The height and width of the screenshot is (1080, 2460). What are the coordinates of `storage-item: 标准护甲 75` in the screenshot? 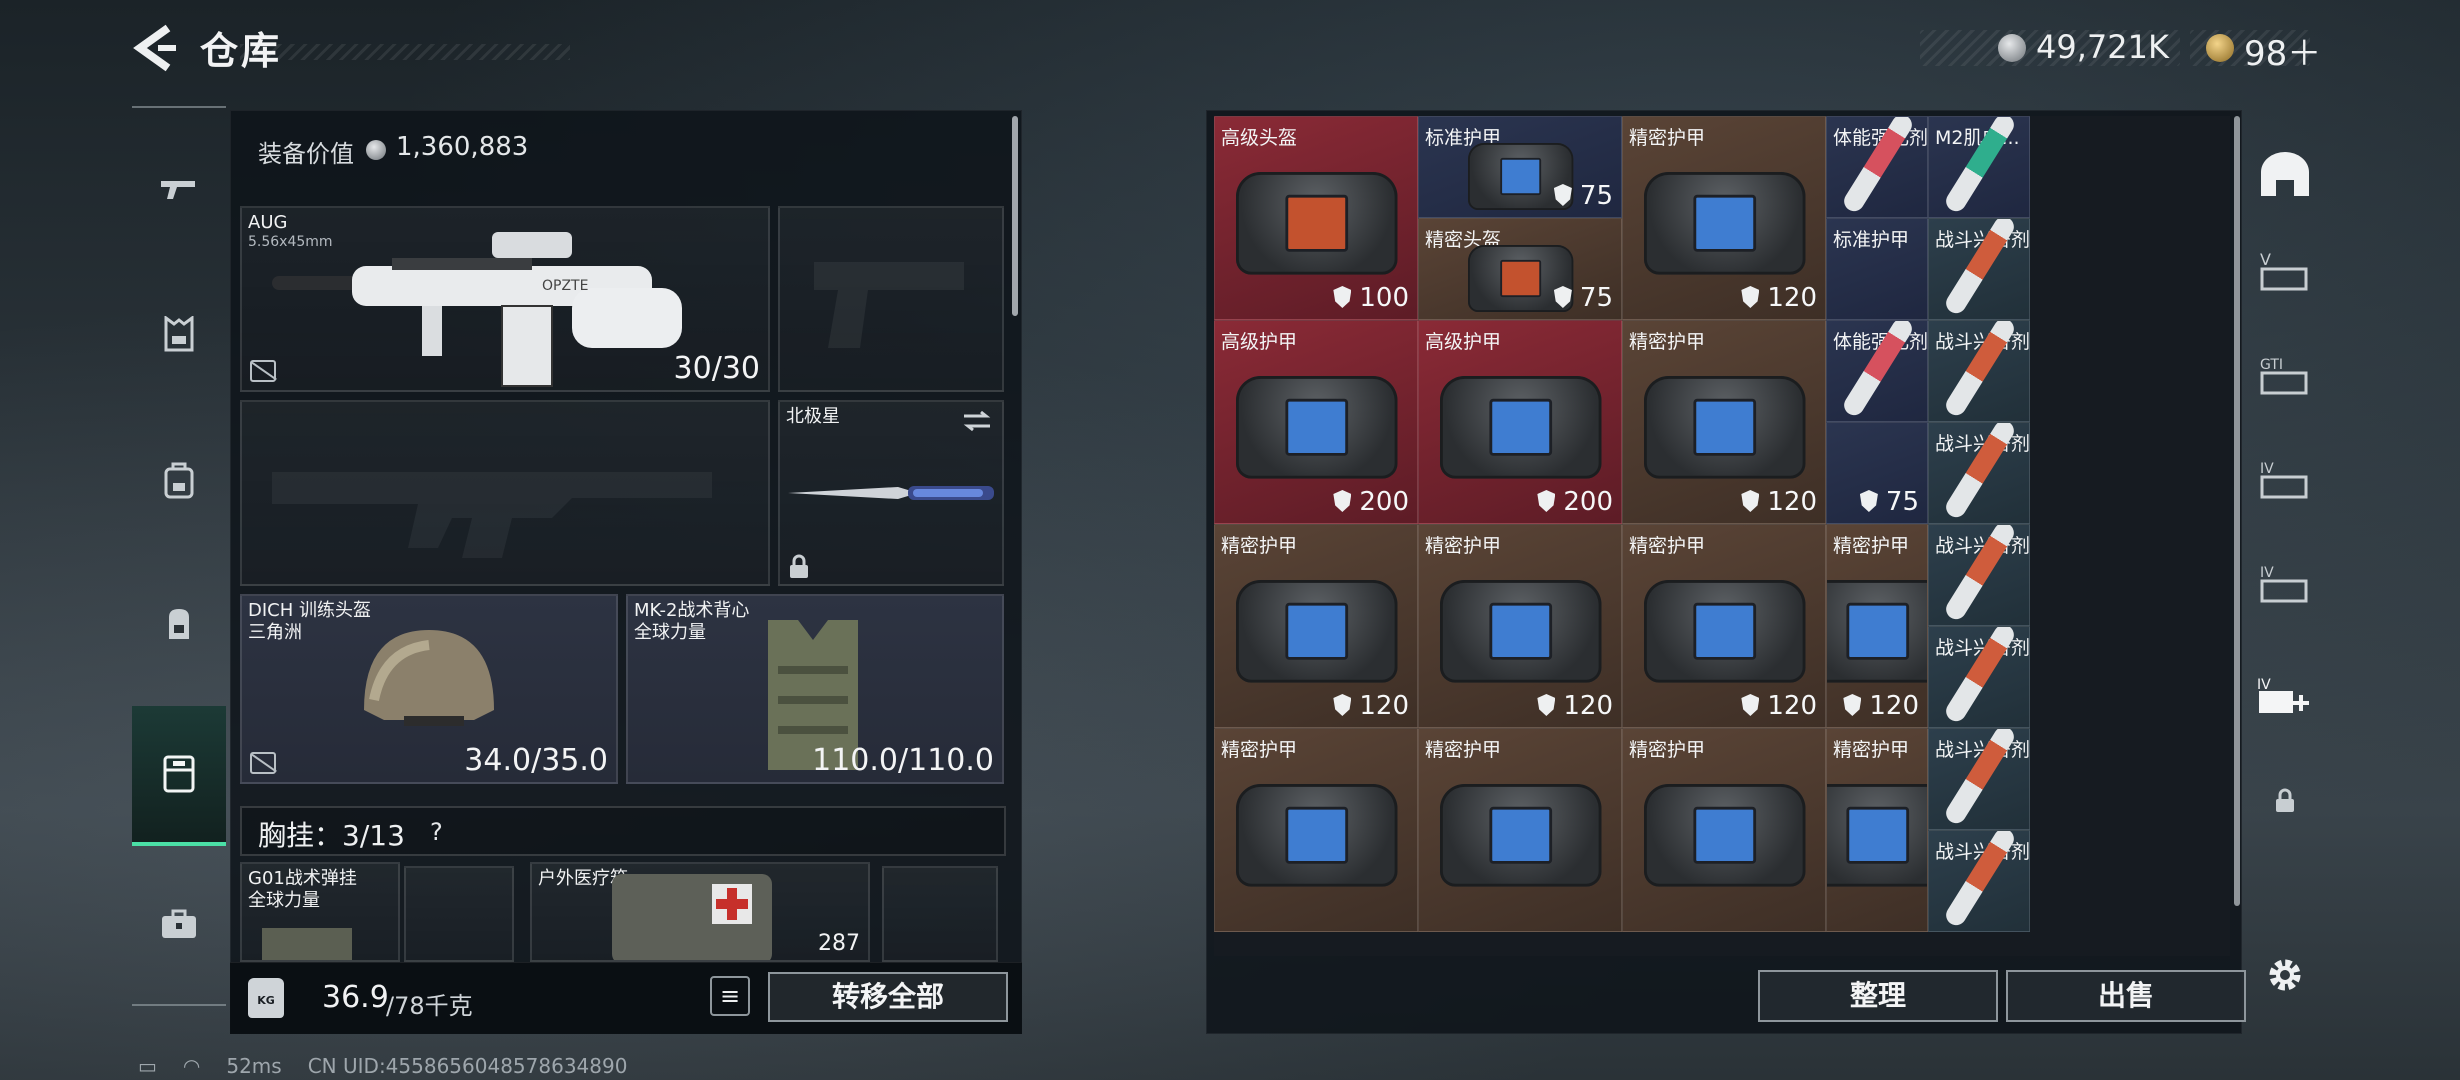 It's located at (1520, 167).